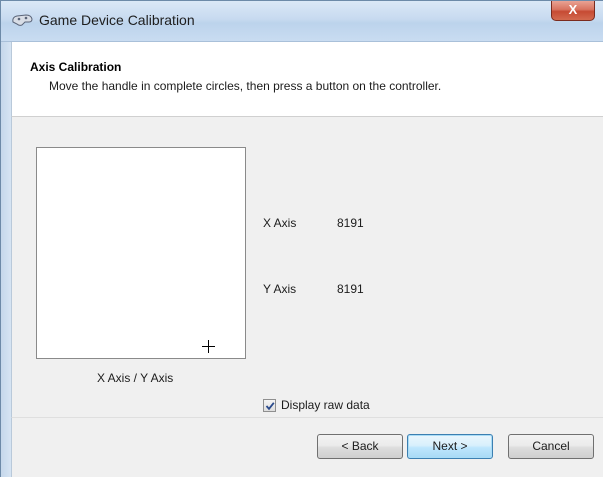  I want to click on window-frame-left, so click(6, 259).